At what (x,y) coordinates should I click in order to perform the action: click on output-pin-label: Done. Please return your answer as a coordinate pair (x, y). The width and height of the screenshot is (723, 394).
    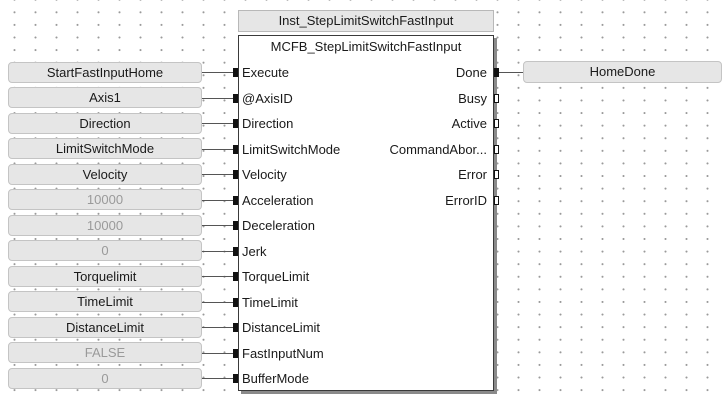
    Looking at the image, I should click on (471, 72).